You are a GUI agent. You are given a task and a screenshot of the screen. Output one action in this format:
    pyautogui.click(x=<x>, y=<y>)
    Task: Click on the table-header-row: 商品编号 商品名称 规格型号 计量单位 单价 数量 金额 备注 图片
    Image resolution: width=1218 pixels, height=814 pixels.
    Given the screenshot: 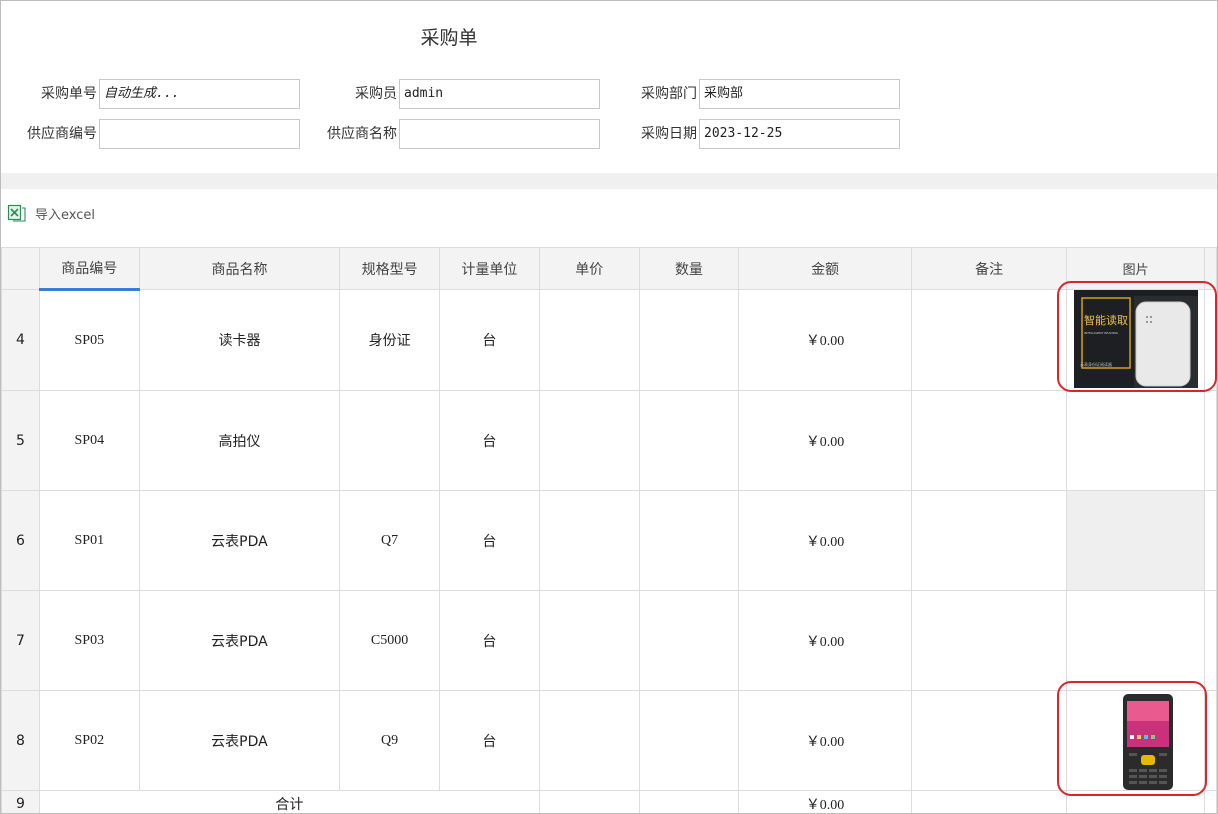 What is the action you would take?
    pyautogui.click(x=609, y=269)
    